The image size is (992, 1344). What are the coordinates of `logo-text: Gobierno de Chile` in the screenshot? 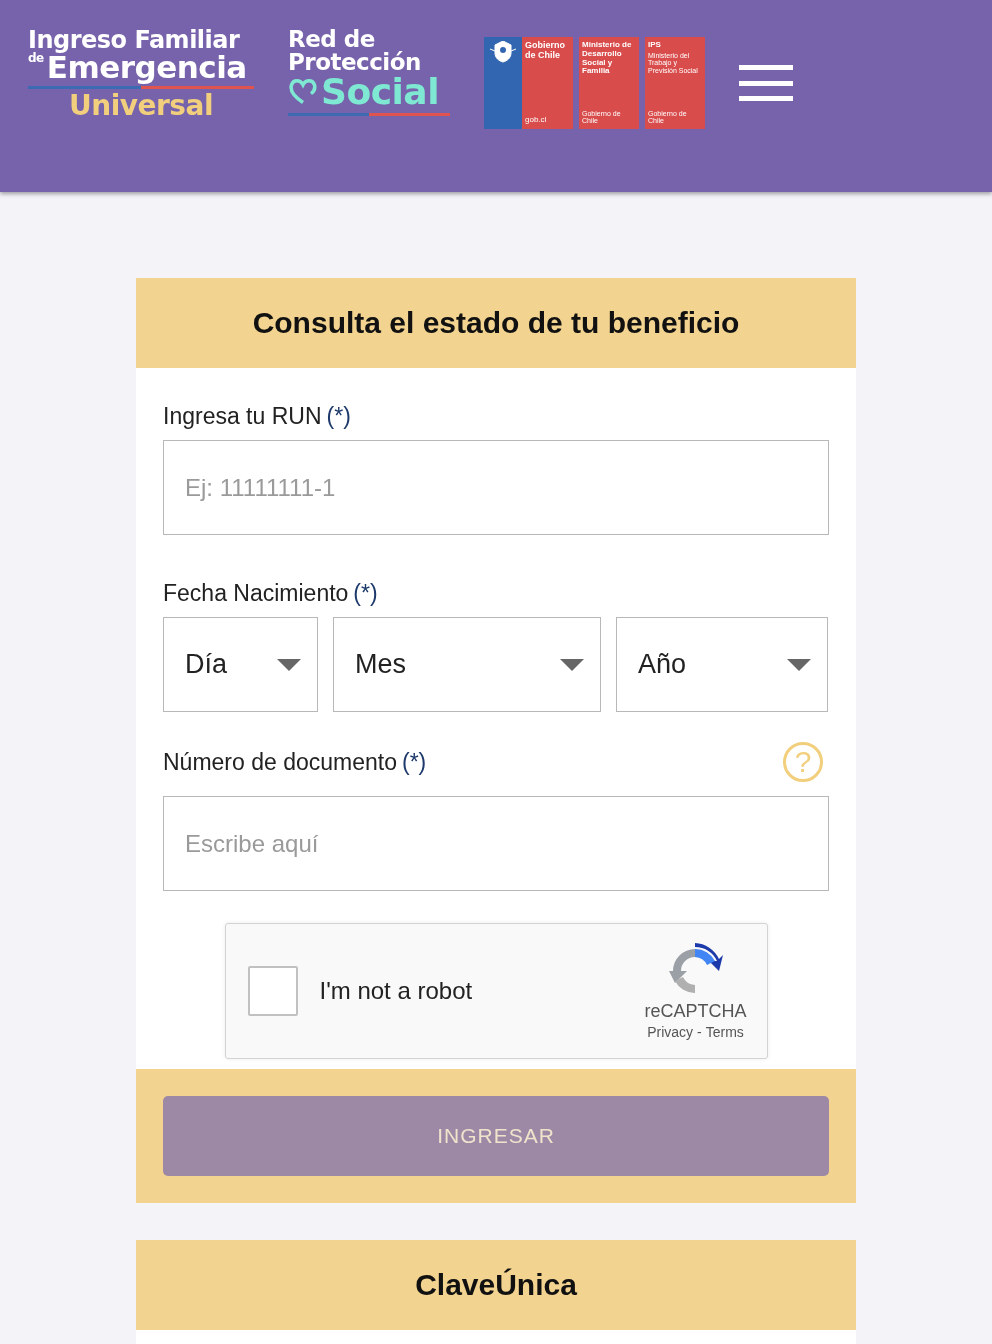 It's located at (545, 51).